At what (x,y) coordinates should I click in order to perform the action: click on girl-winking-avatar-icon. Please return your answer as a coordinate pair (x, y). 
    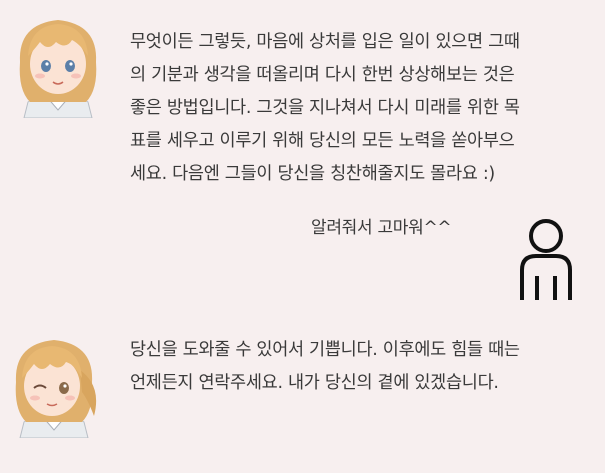
    Looking at the image, I should click on (54, 384).